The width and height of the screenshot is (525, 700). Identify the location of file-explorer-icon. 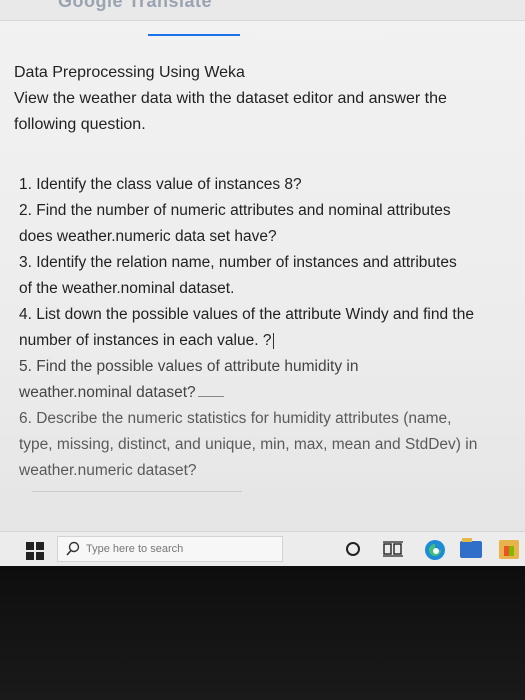
(471, 548).